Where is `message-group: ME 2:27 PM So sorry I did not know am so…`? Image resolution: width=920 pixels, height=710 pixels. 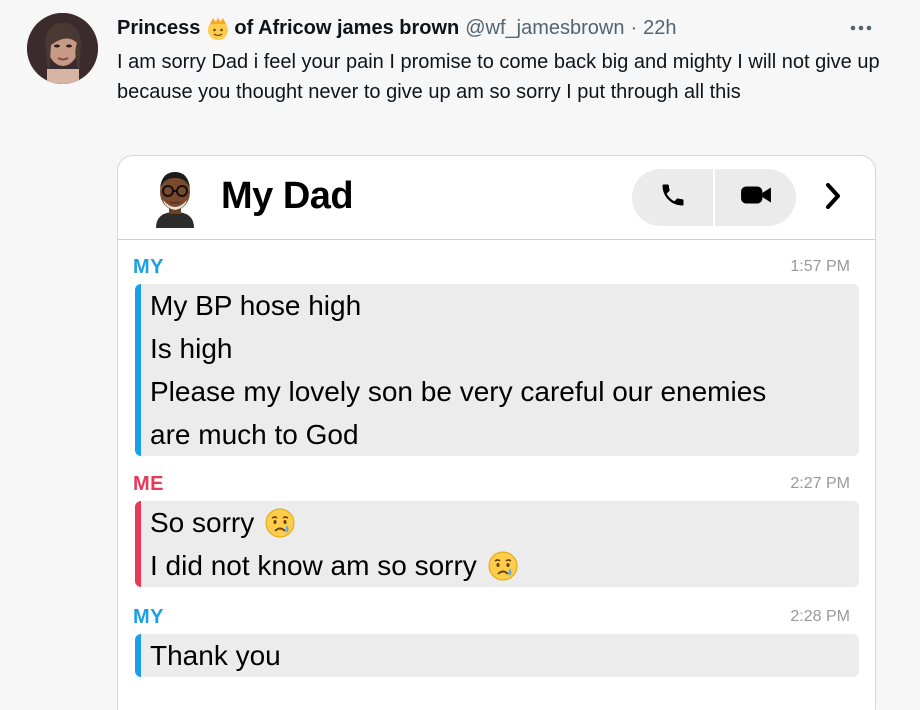 message-group: ME 2:27 PM So sorry I did not know am so… is located at coordinates (496, 530).